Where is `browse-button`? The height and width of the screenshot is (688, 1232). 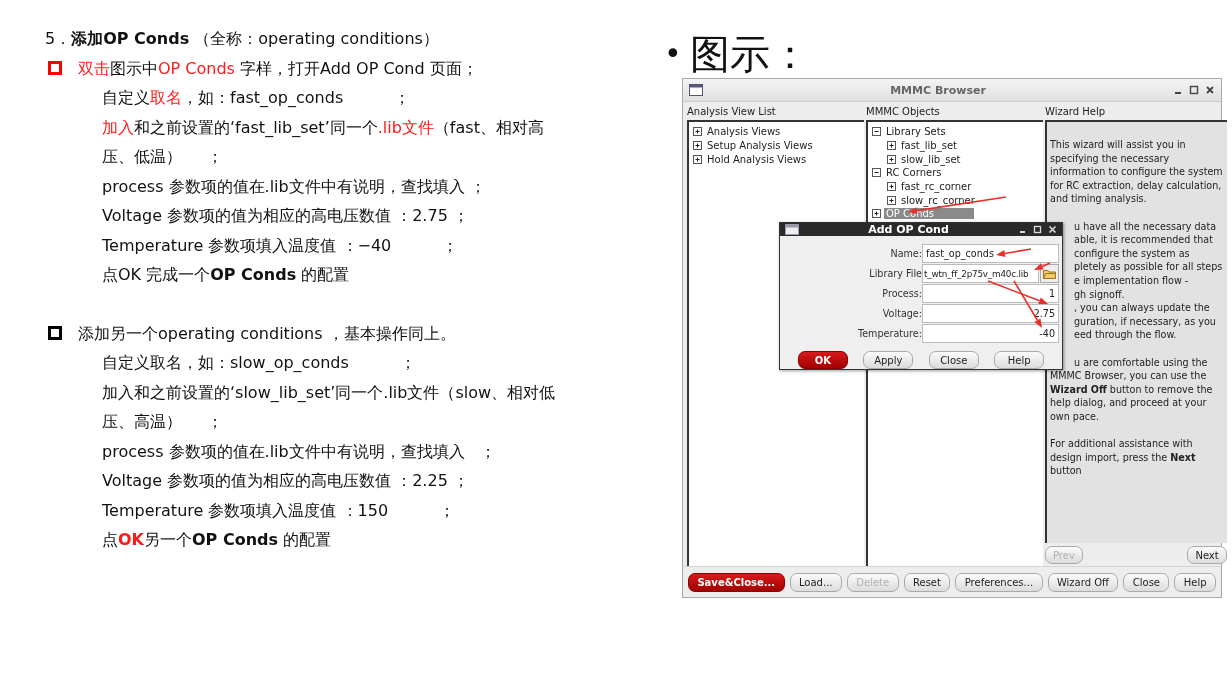
browse-button is located at coordinates (1049, 273).